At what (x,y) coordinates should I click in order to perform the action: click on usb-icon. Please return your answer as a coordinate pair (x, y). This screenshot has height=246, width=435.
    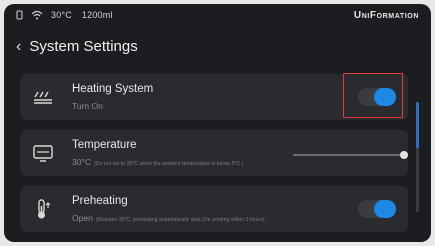
    Looking at the image, I should click on (19, 15).